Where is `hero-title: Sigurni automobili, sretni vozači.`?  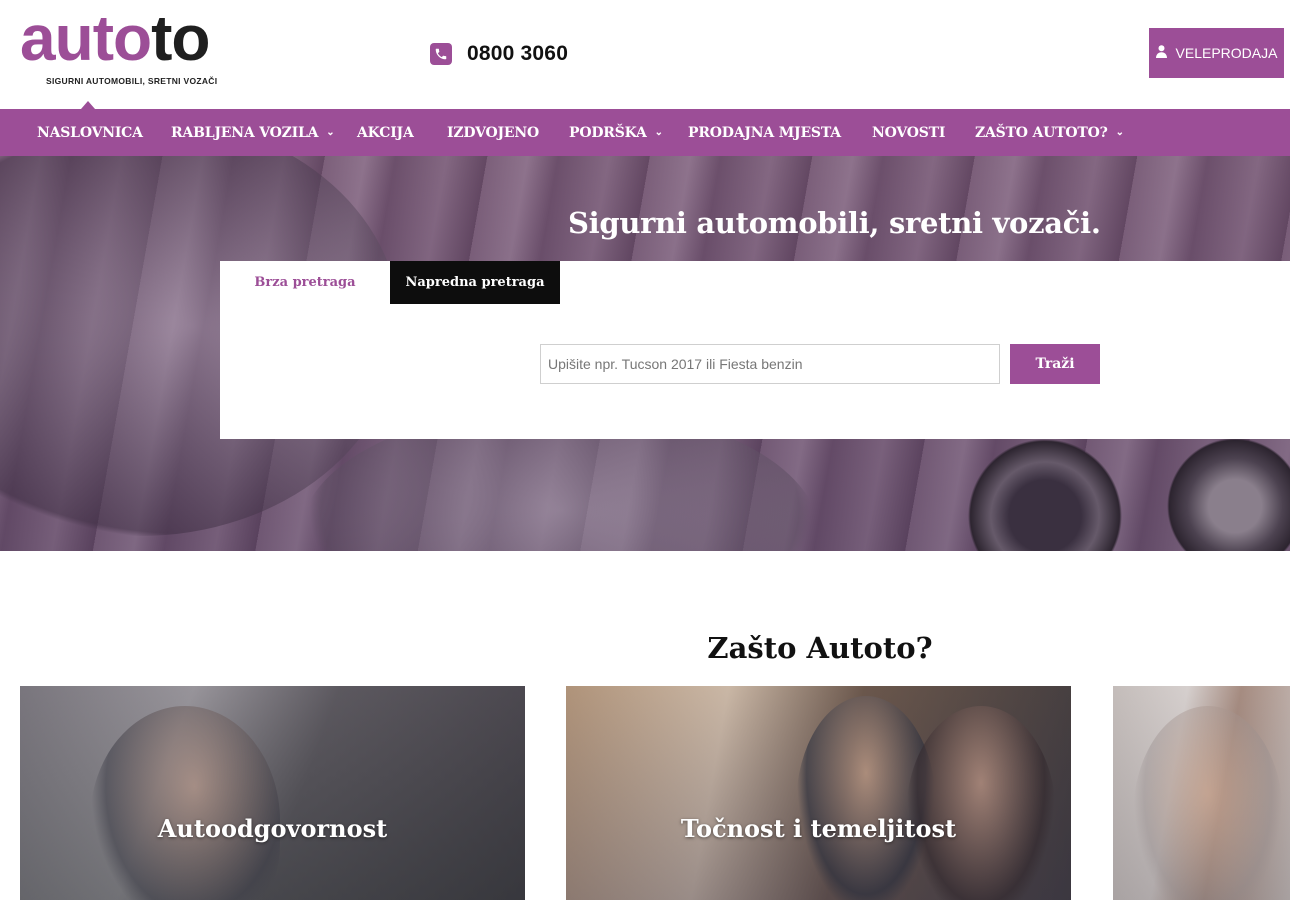
hero-title: Sigurni automobili, sretni vozači. is located at coordinates (834, 223).